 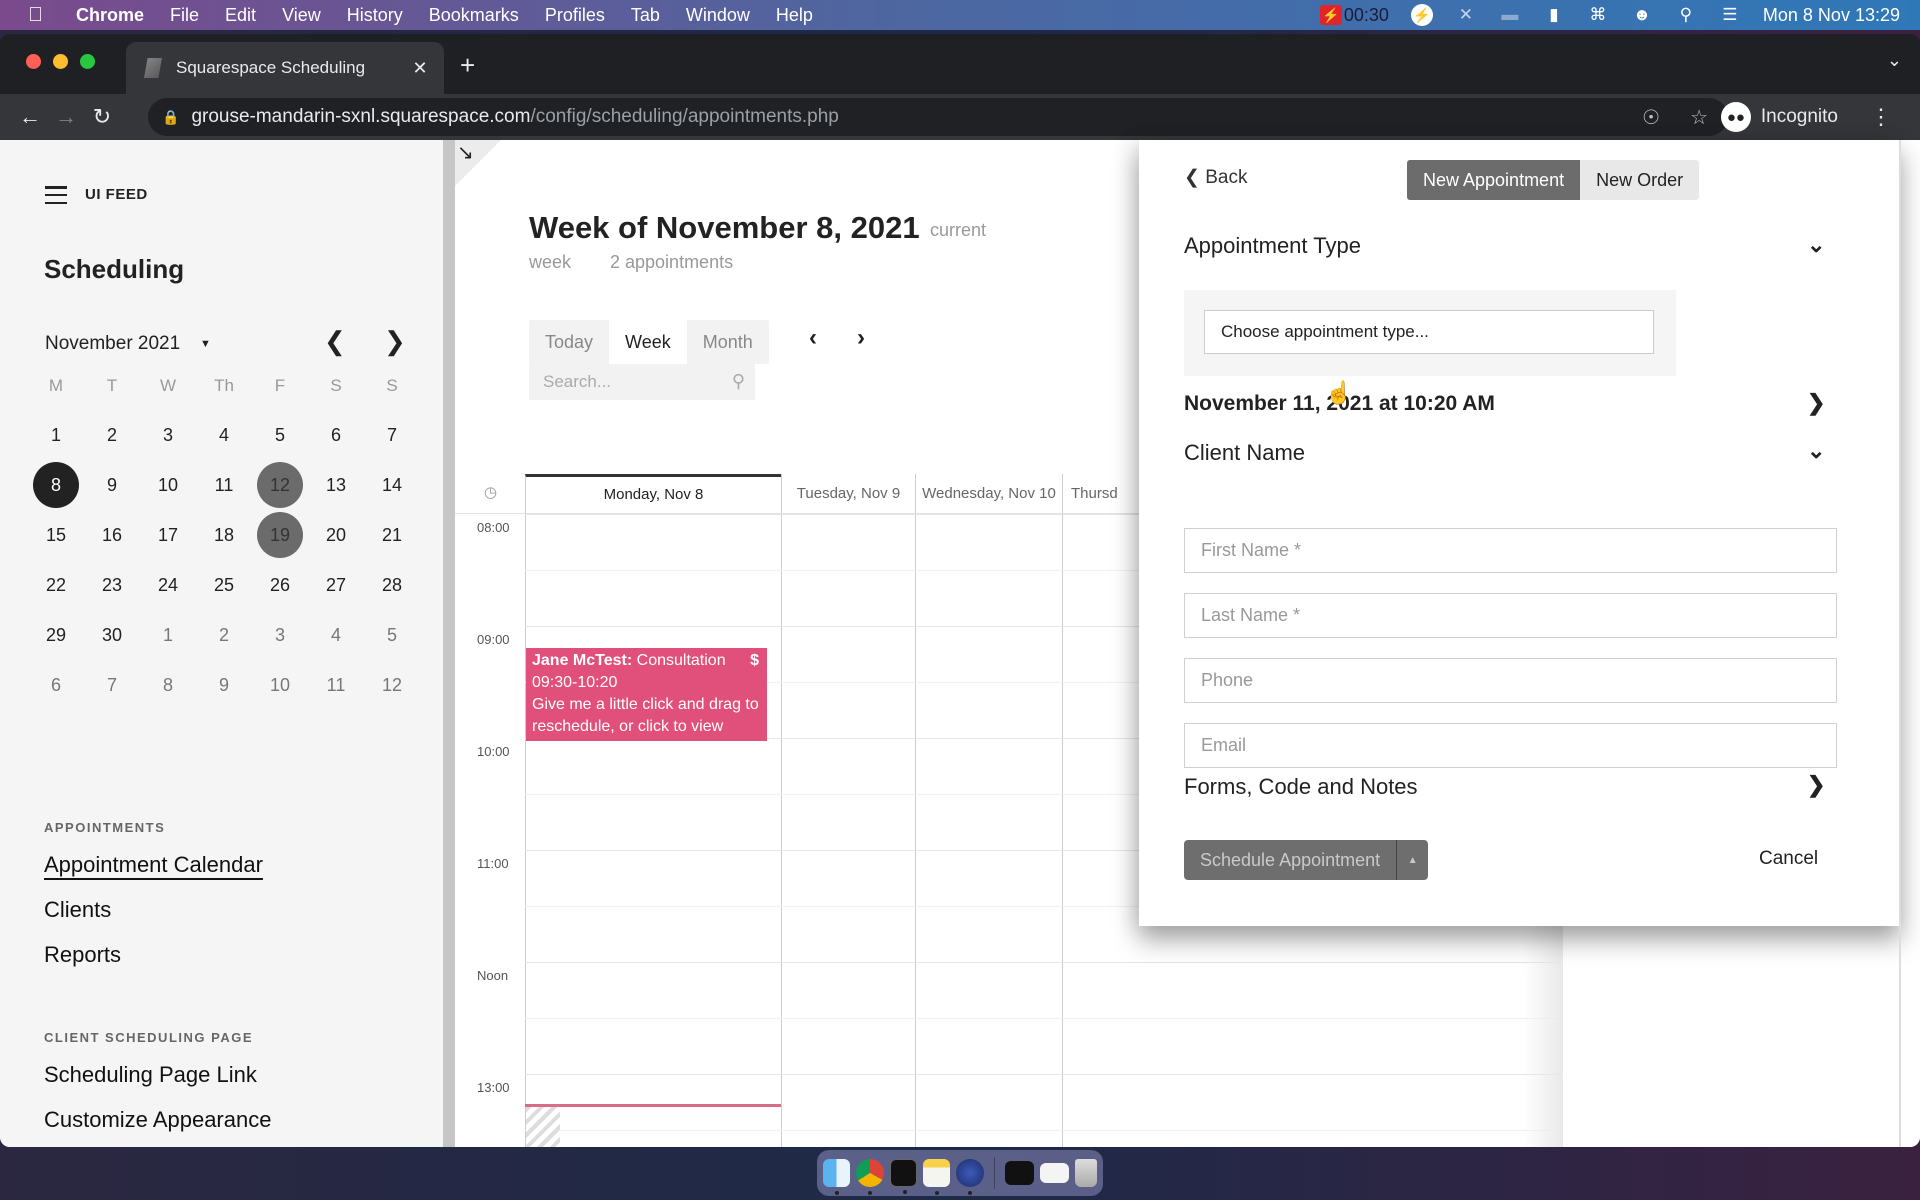 What do you see at coordinates (958, 230) in the screenshot?
I see `current-week-link: current` at bounding box center [958, 230].